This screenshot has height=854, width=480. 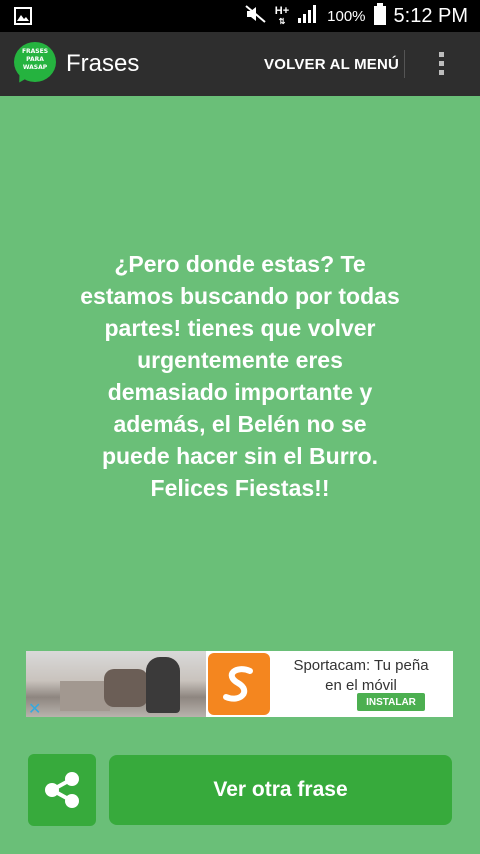 I want to click on share-icon, so click(x=62, y=790).